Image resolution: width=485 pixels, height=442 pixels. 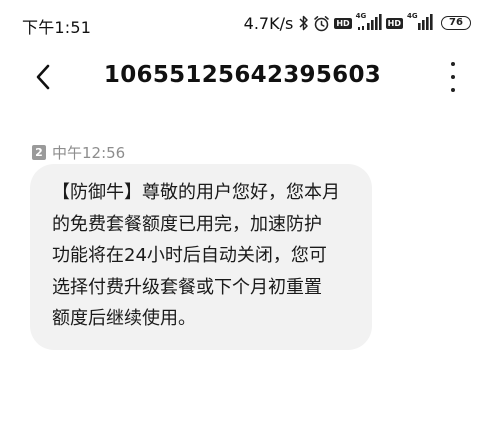 What do you see at coordinates (189, 255) in the screenshot?
I see `message-line: 功能将在24小时后自动关闭，您可` at bounding box center [189, 255].